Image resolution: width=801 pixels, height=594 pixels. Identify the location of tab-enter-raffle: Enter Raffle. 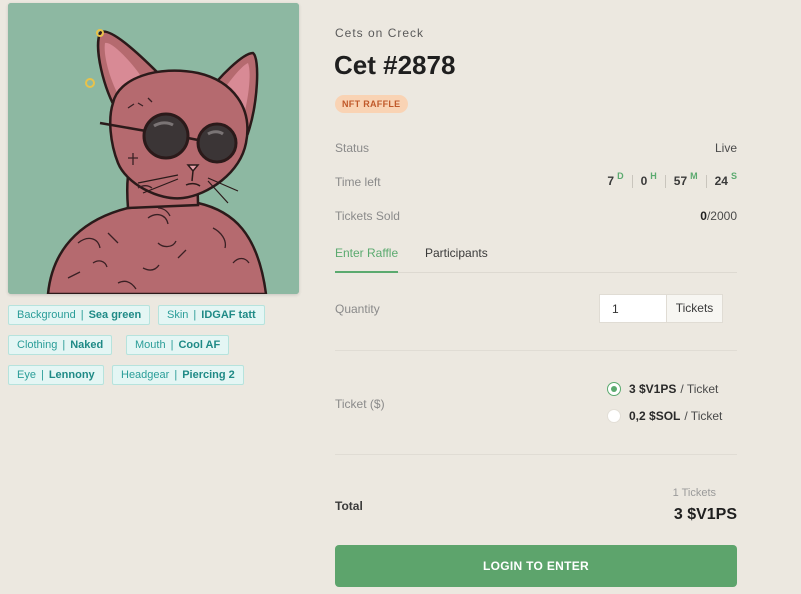
(366, 253).